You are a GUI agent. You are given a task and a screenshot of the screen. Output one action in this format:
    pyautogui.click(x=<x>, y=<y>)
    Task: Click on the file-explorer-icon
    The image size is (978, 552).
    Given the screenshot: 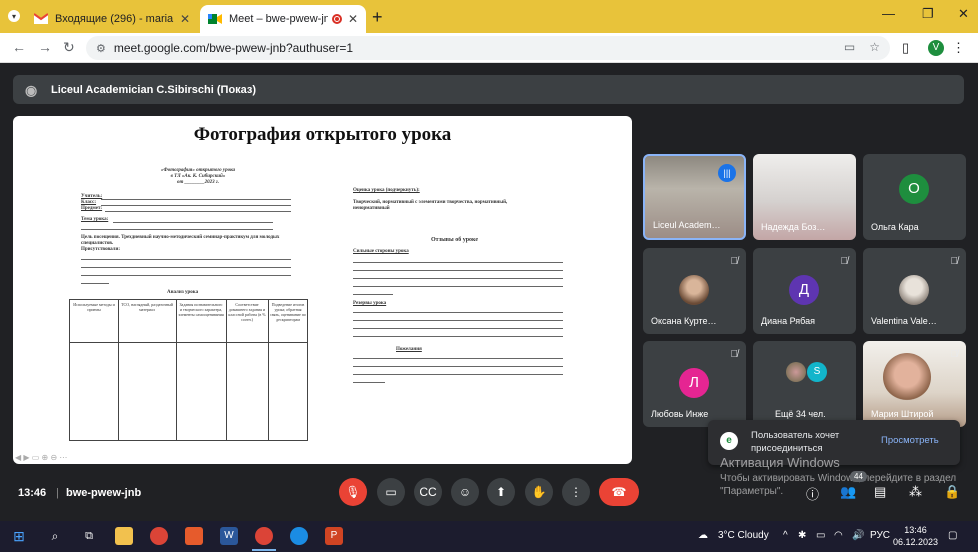 What is the action you would take?
    pyautogui.click(x=124, y=536)
    